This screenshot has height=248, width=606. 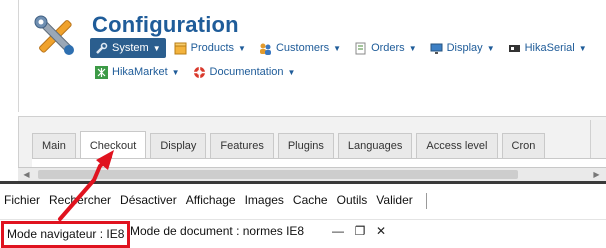 I want to click on menu-products: Products ▼, so click(x=210, y=48).